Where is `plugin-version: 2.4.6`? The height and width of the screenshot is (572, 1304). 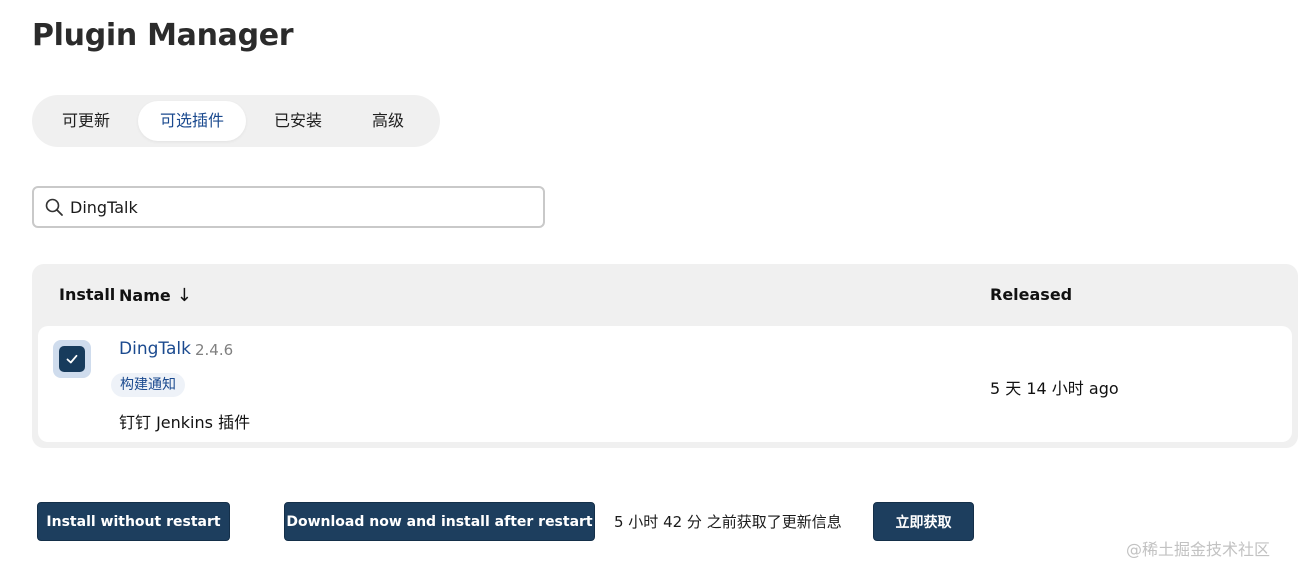 plugin-version: 2.4.6 is located at coordinates (214, 350).